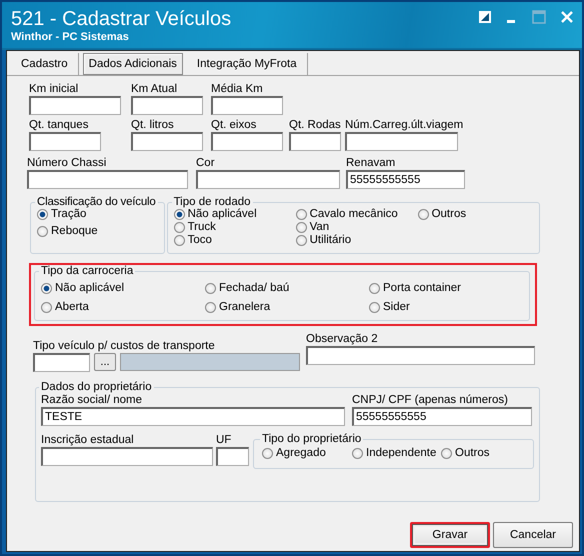 Image resolution: width=584 pixels, height=556 pixels. What do you see at coordinates (307, 453) in the screenshot?
I see `radio-option: Agregado` at bounding box center [307, 453].